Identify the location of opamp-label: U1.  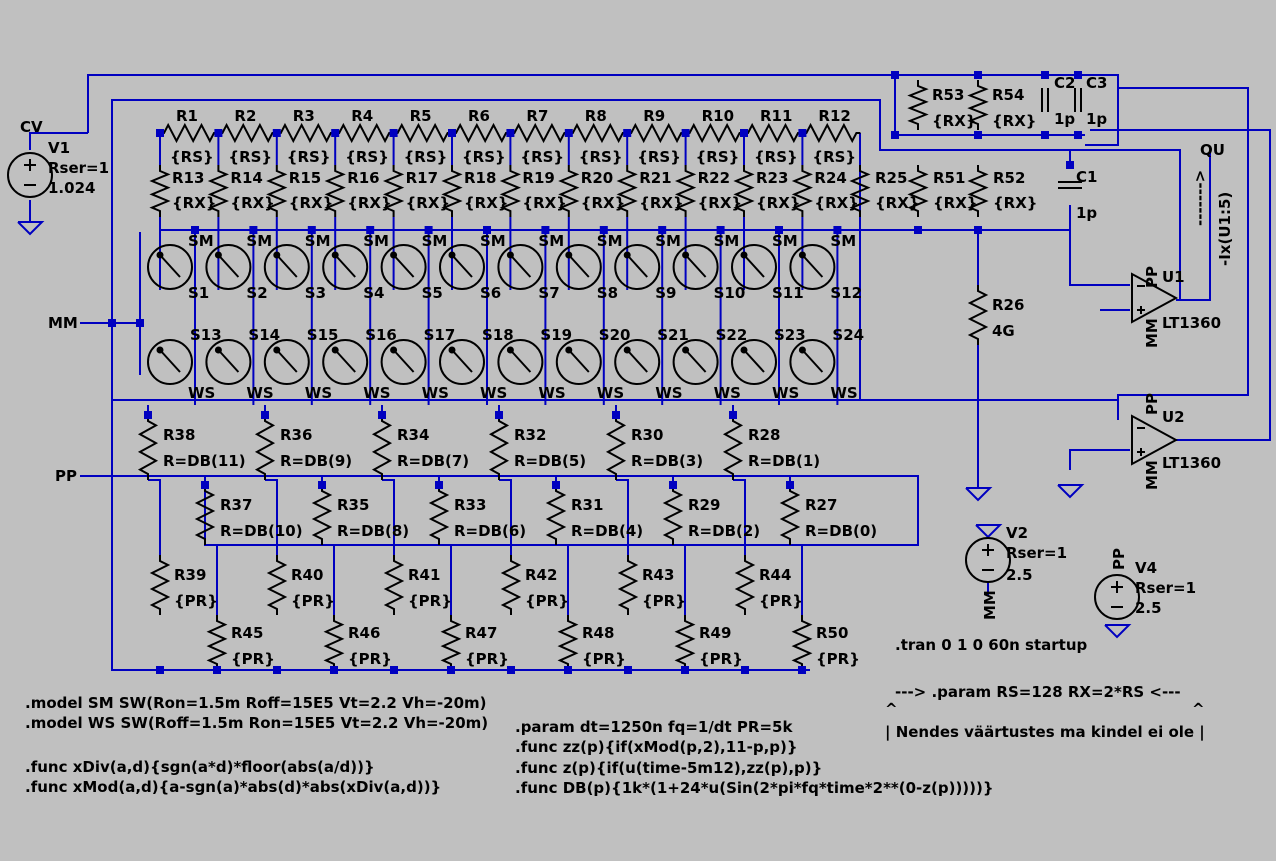
(1173, 277).